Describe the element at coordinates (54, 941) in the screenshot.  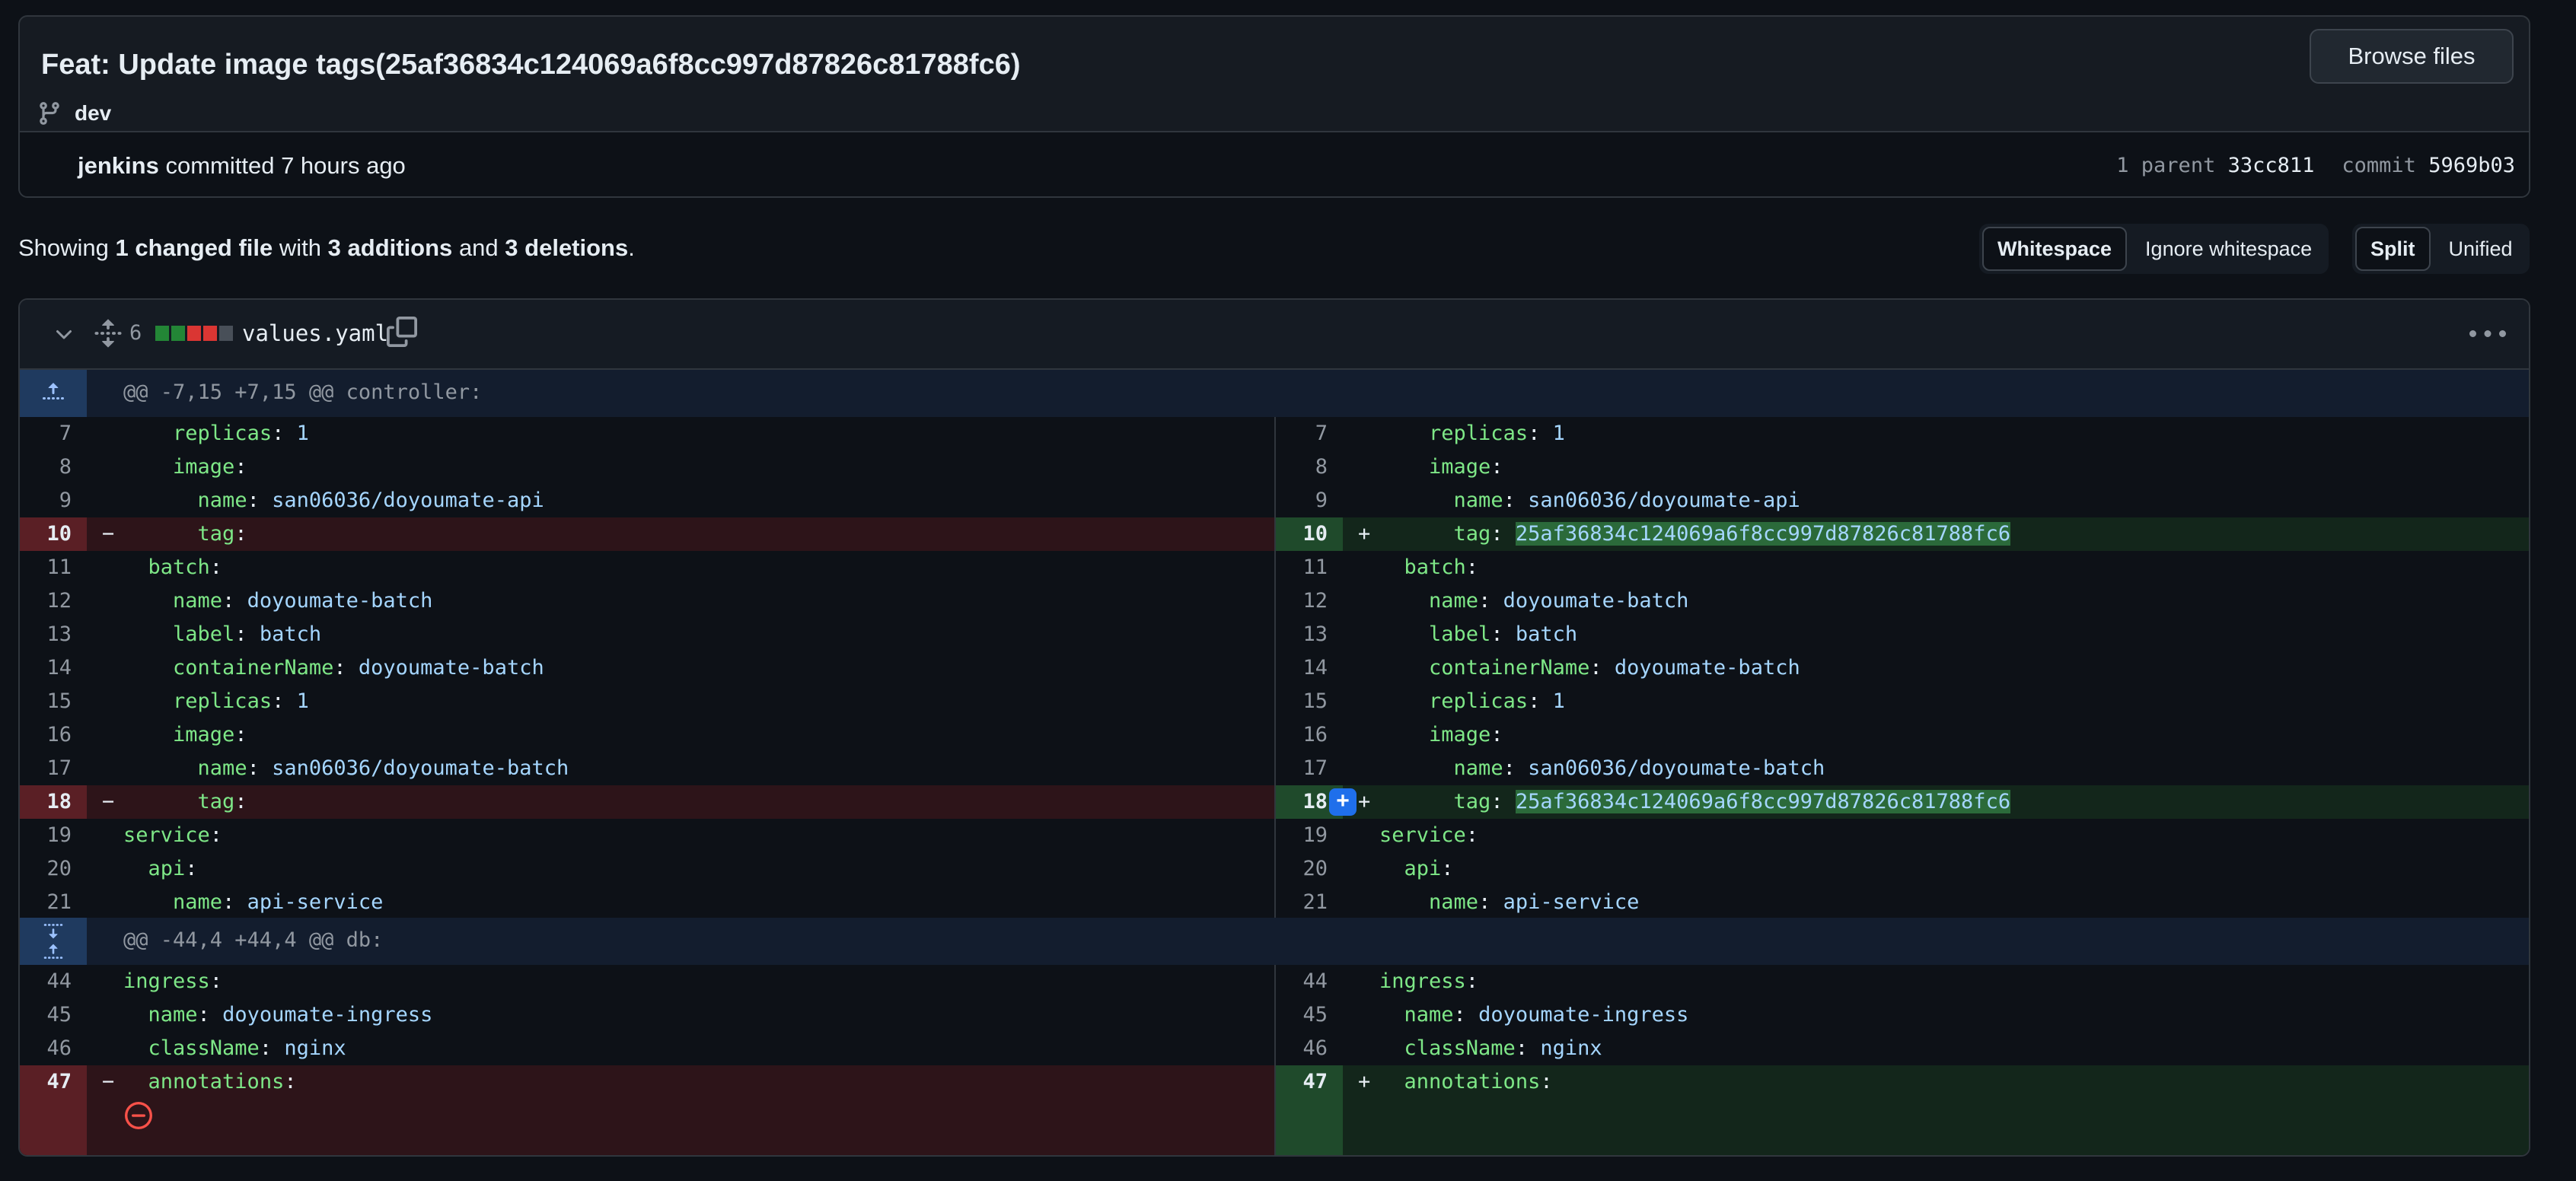
I see `expand-both-button` at that location.